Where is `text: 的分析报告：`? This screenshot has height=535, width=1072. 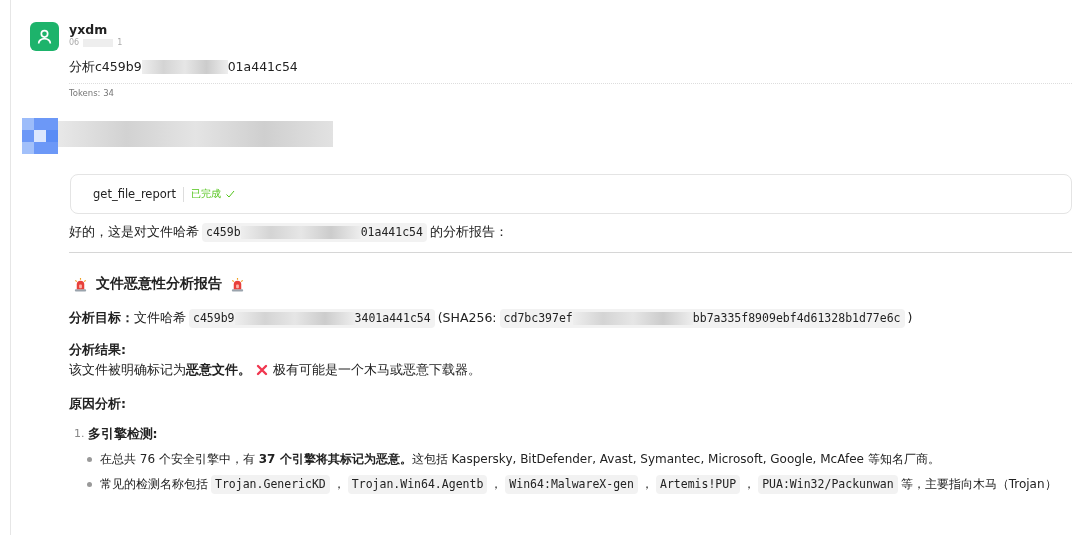
text: 的分析报告： is located at coordinates (468, 232).